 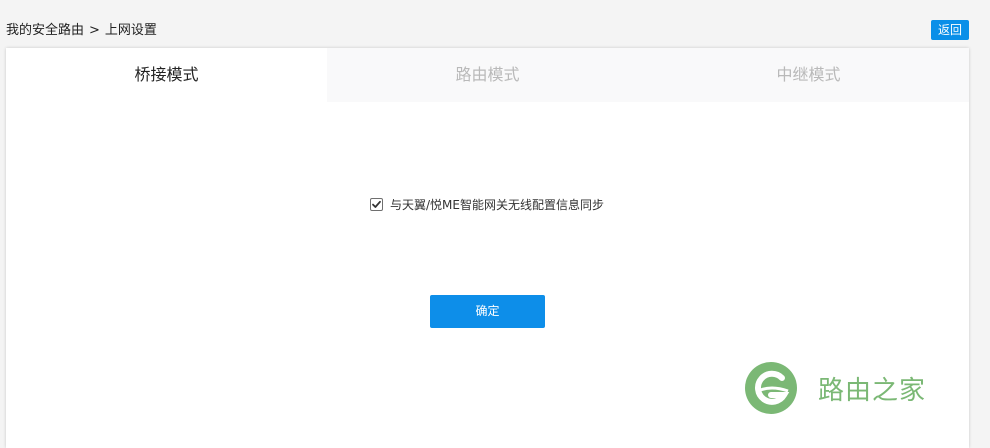 I want to click on sync-label: 与天翼/悦ME智能网关无线配置信息同步, so click(x=497, y=205).